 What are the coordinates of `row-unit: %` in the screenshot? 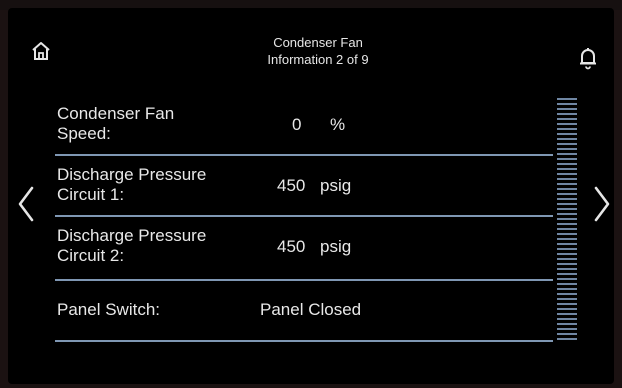 It's located at (338, 124).